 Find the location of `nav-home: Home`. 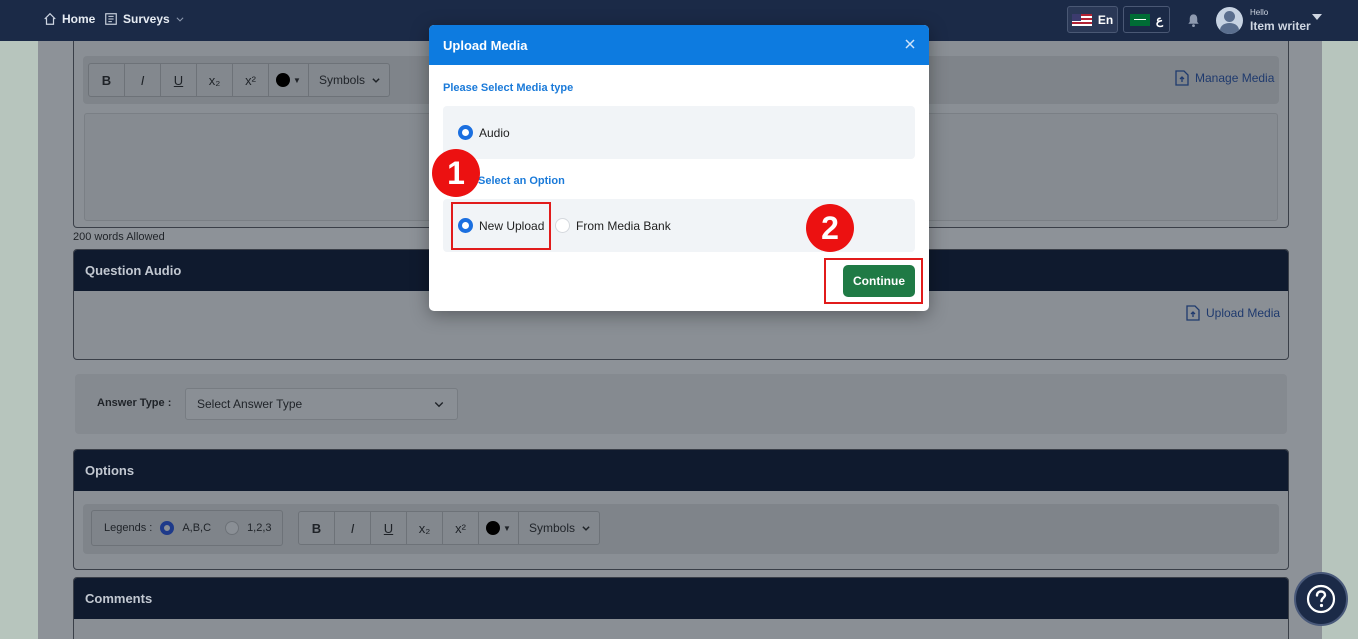

nav-home: Home is located at coordinates (69, 19).